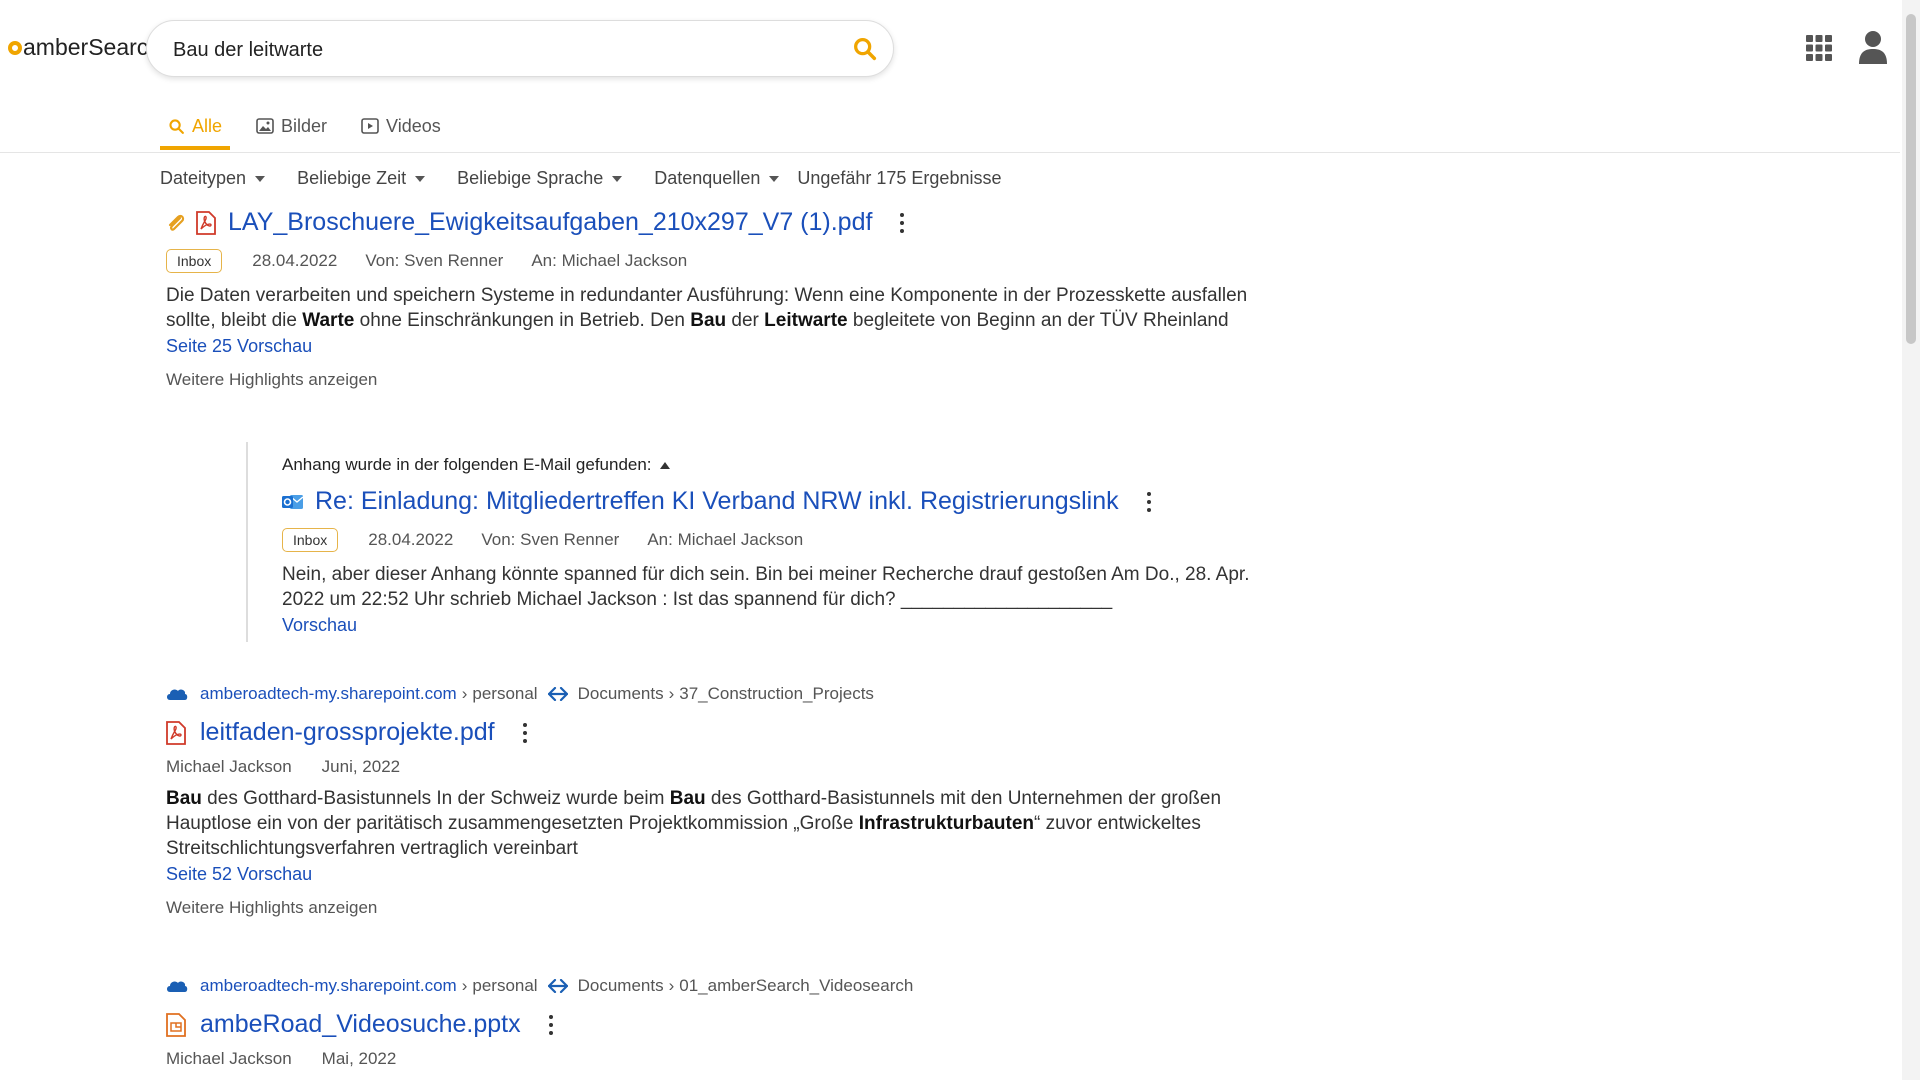 The height and width of the screenshot is (1080, 1920). What do you see at coordinates (796, 985) in the screenshot?
I see `breadcrumb-folder: 01_amberSearch_Videosearch` at bounding box center [796, 985].